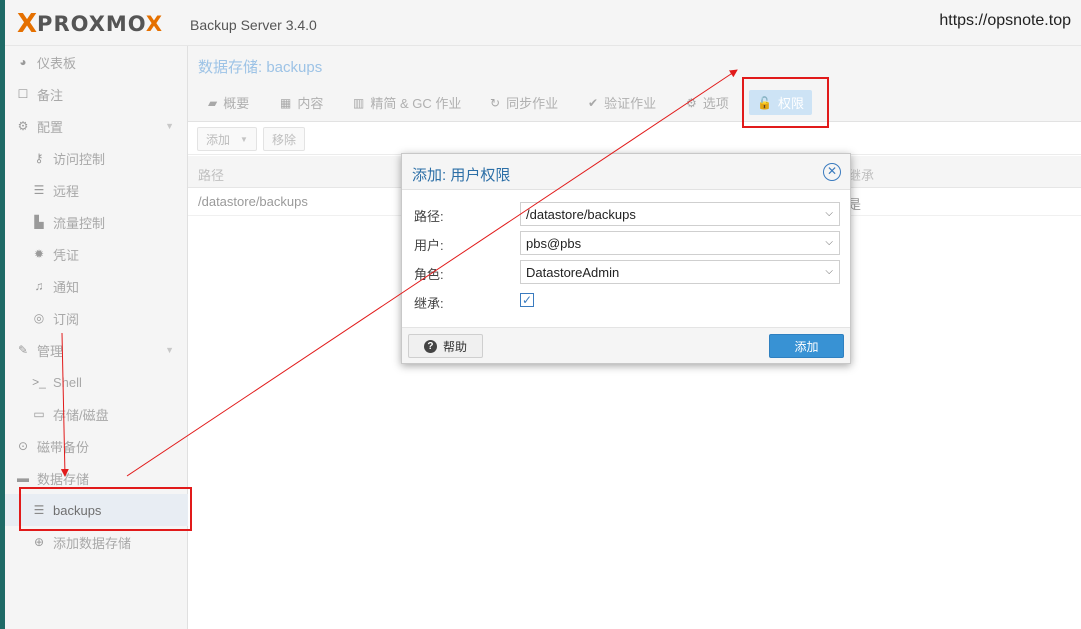  What do you see at coordinates (63, 24) in the screenshot?
I see `logo-pro: PRO` at bounding box center [63, 24].